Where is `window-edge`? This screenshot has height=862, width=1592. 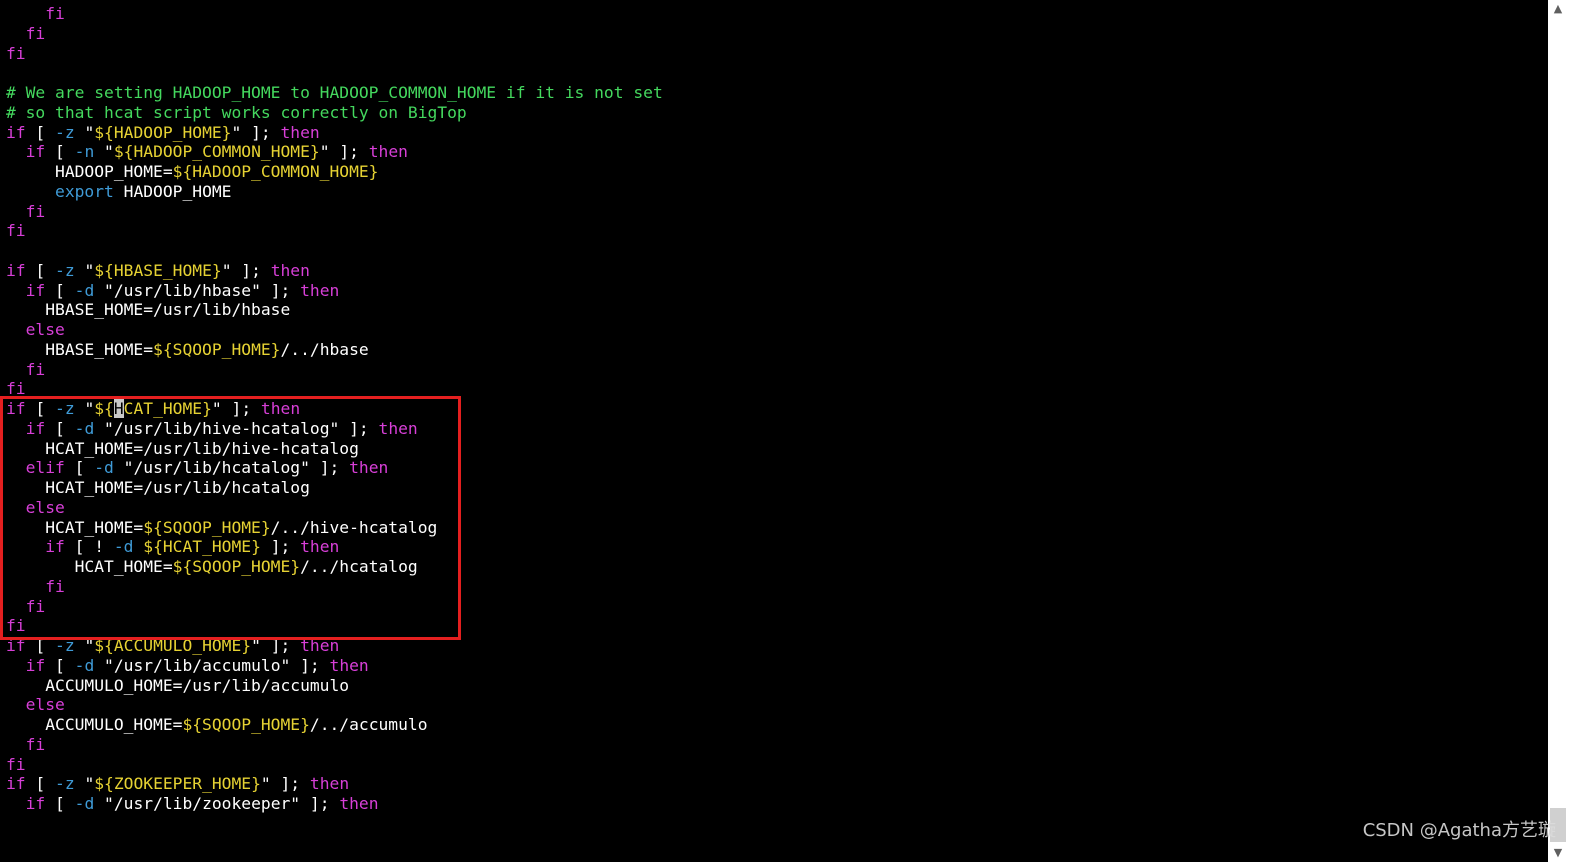 window-edge is located at coordinates (1580, 431).